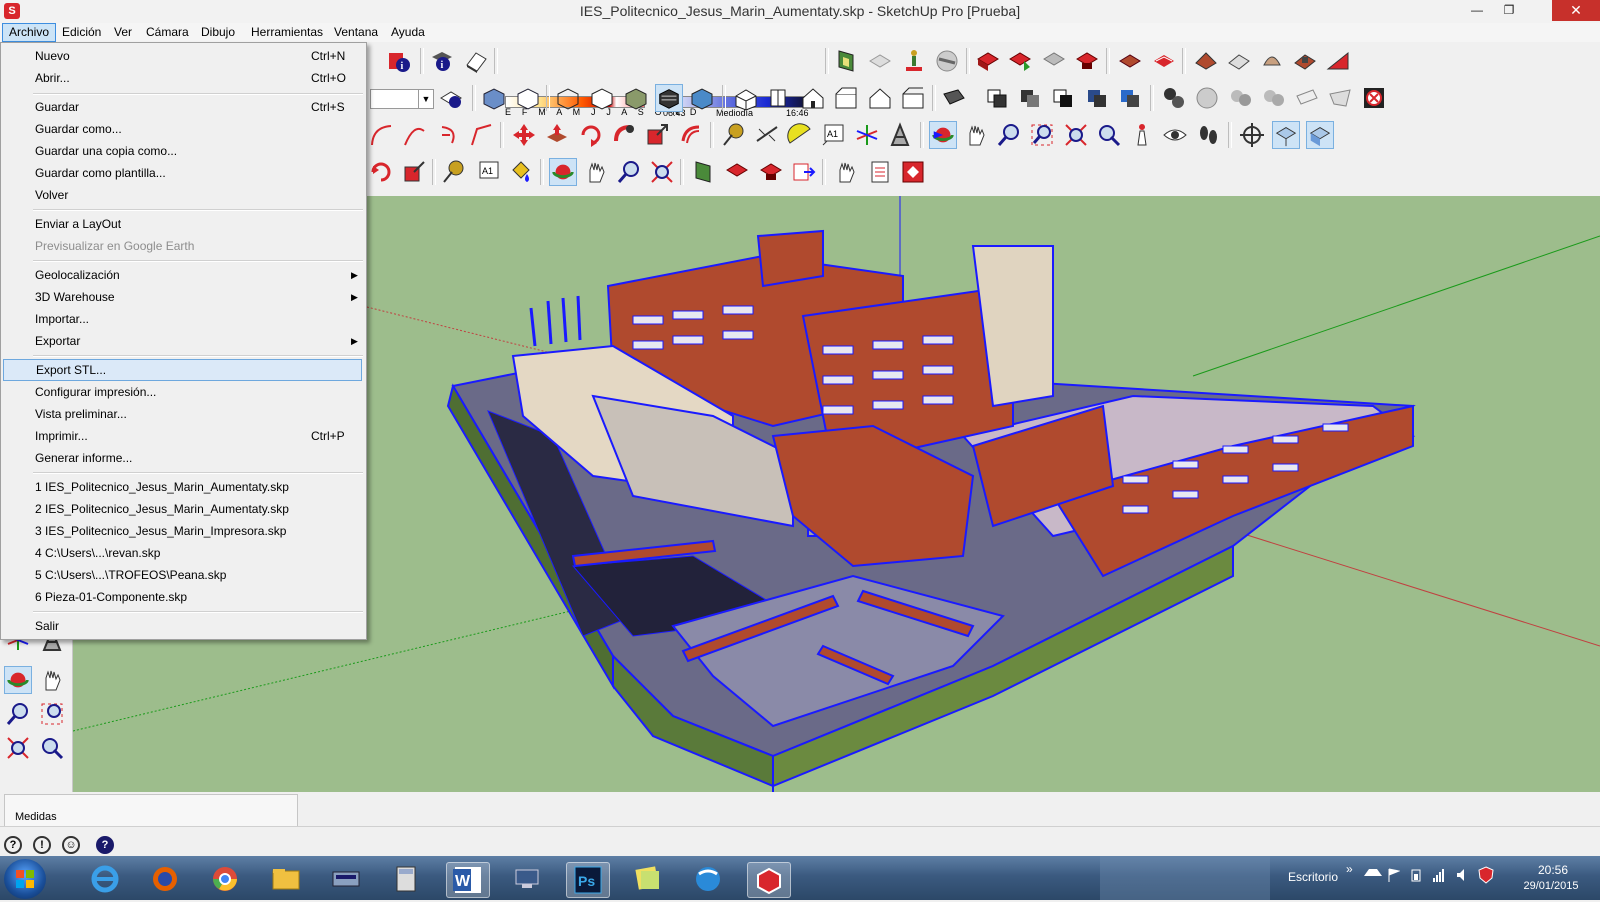 Image resolution: width=1600 pixels, height=902 pixels. I want to click on chevron-down-icon: ▼, so click(425, 99).